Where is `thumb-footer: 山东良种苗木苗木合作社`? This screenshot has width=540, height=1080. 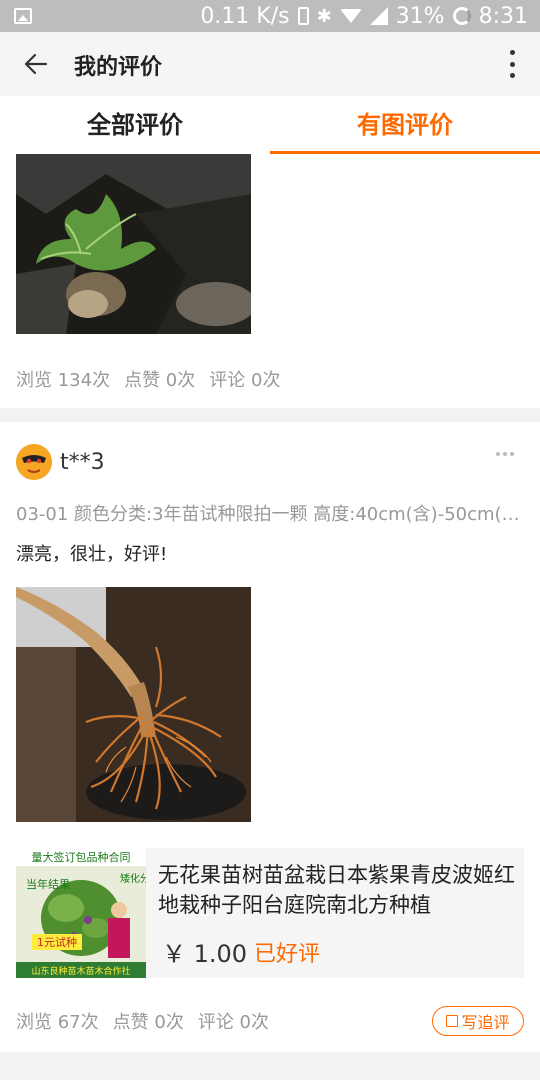 thumb-footer: 山东良种苗木苗木合作社 is located at coordinates (80, 971).